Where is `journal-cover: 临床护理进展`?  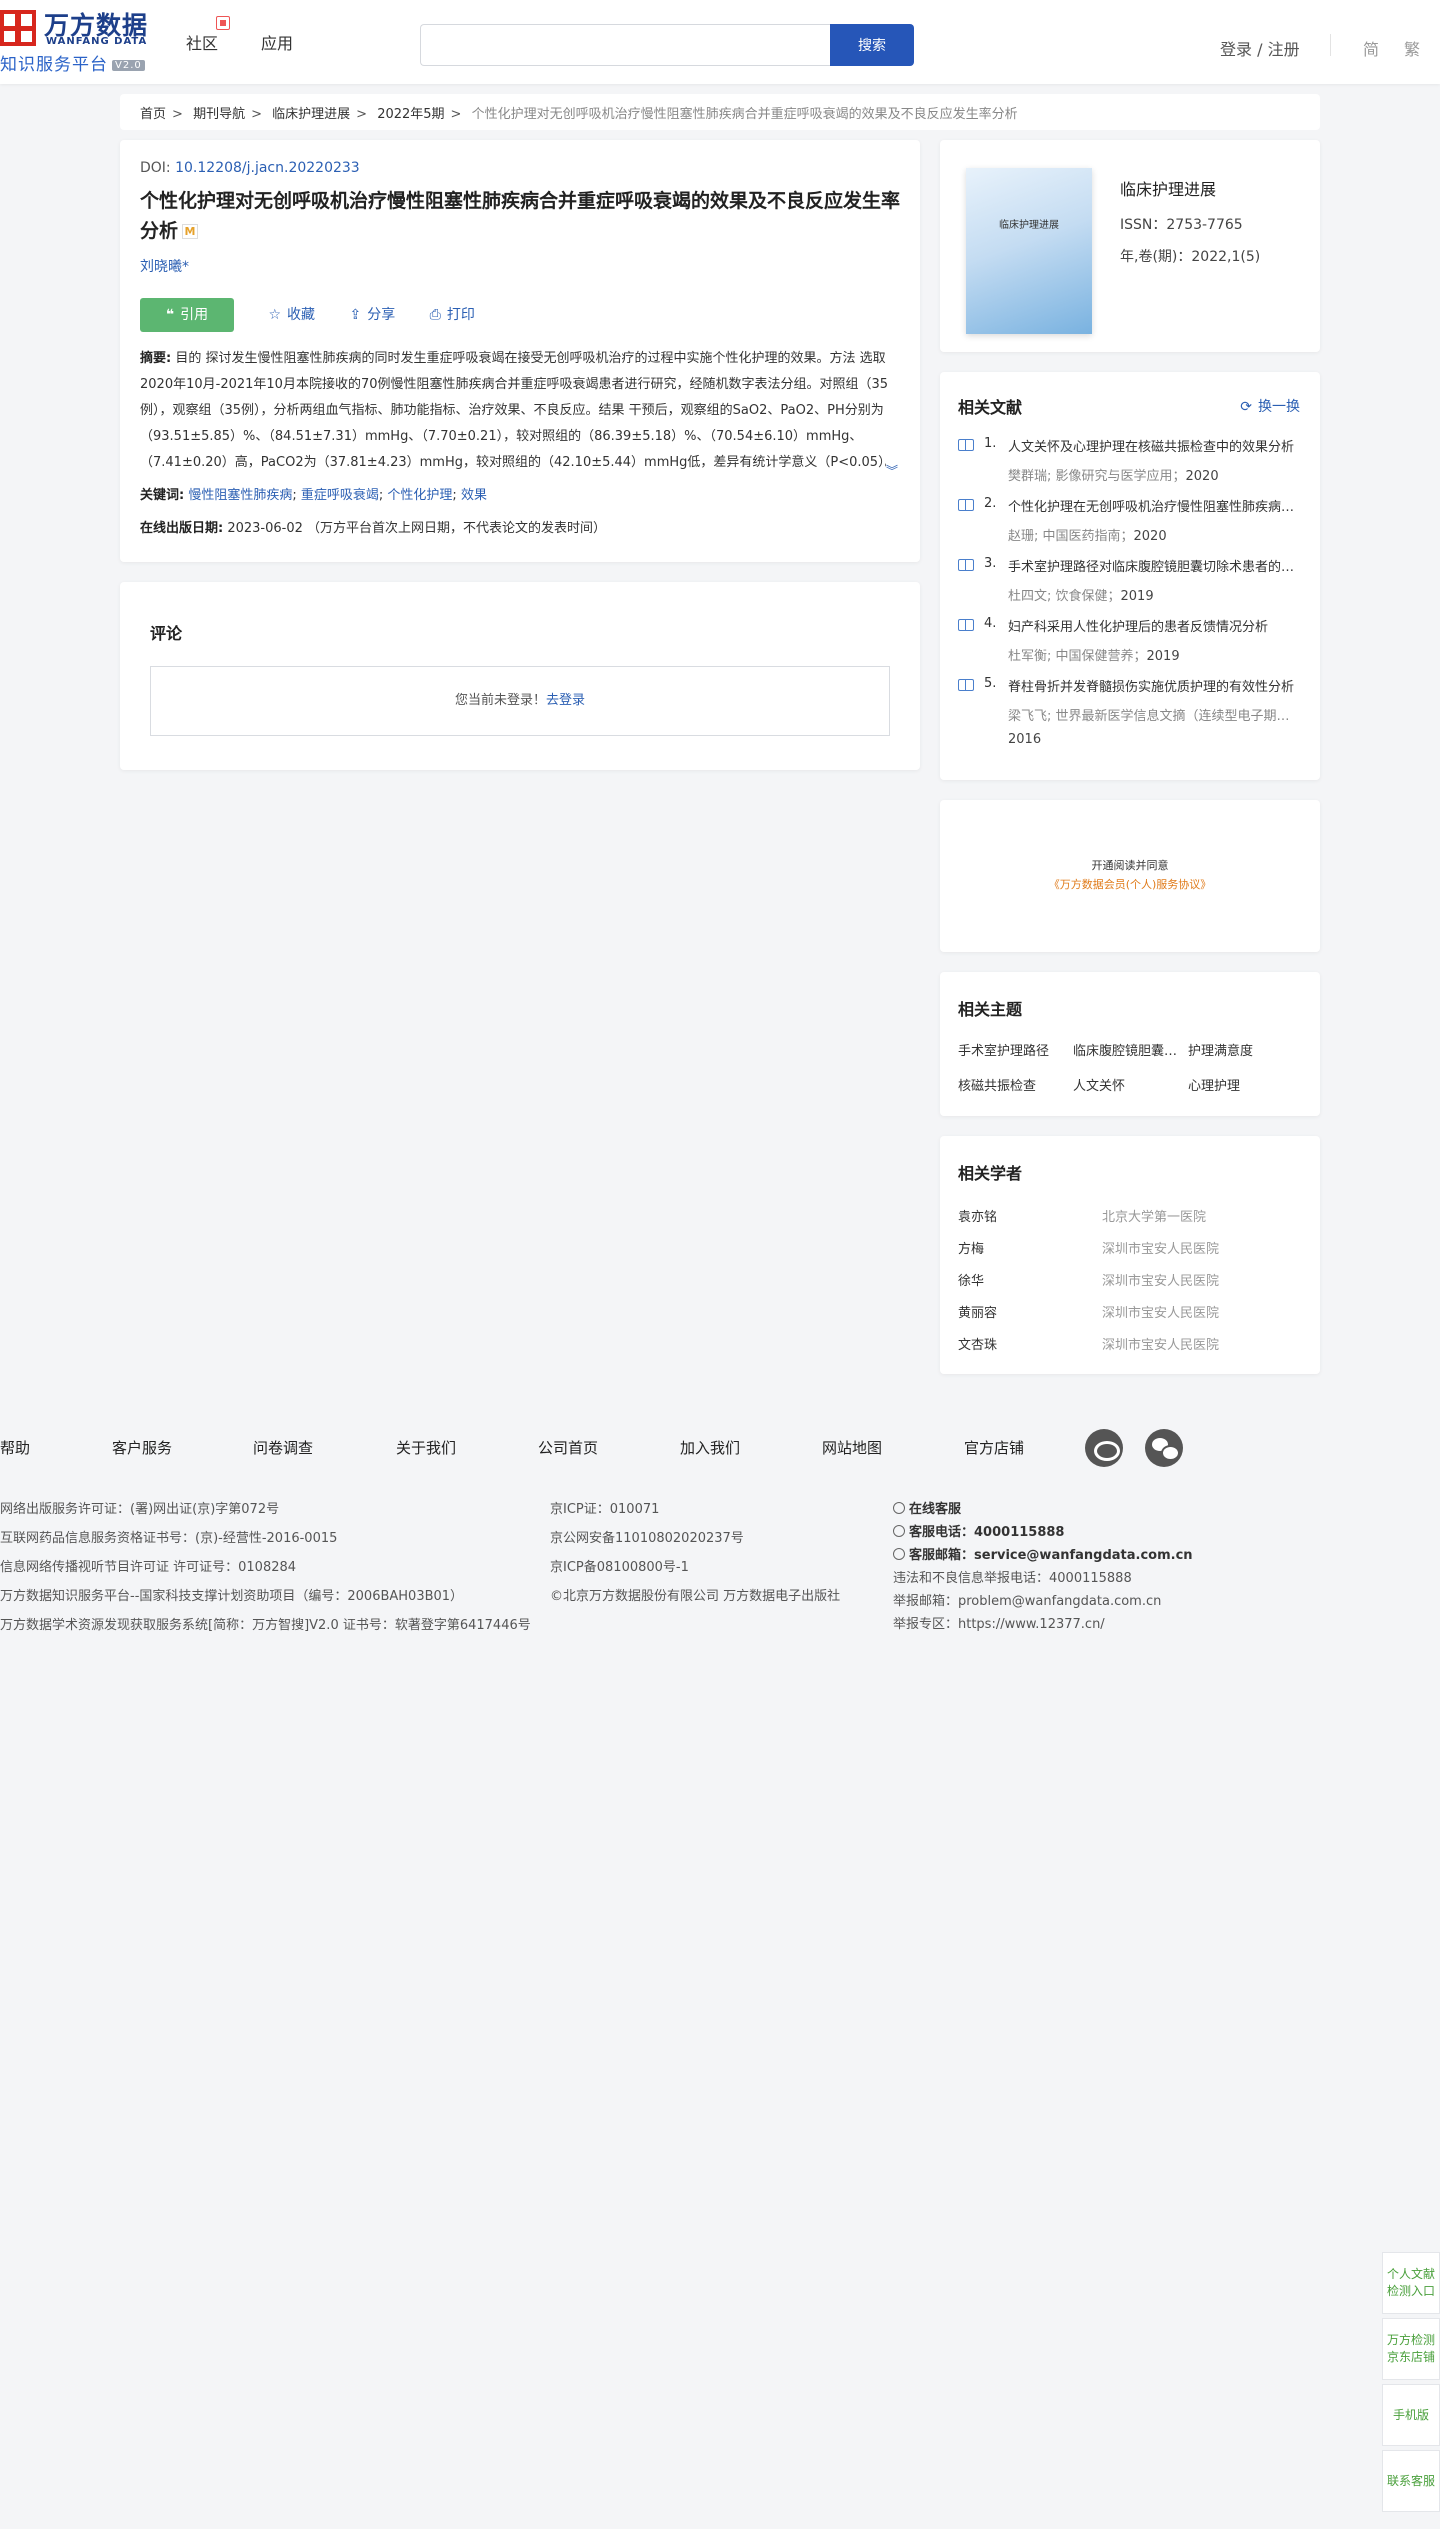 journal-cover: 临床护理进展 is located at coordinates (1029, 251).